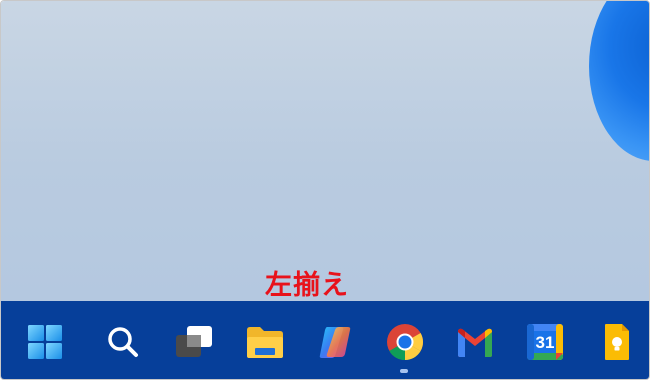 The width and height of the screenshot is (650, 380). I want to click on chrome-button, so click(405, 342).